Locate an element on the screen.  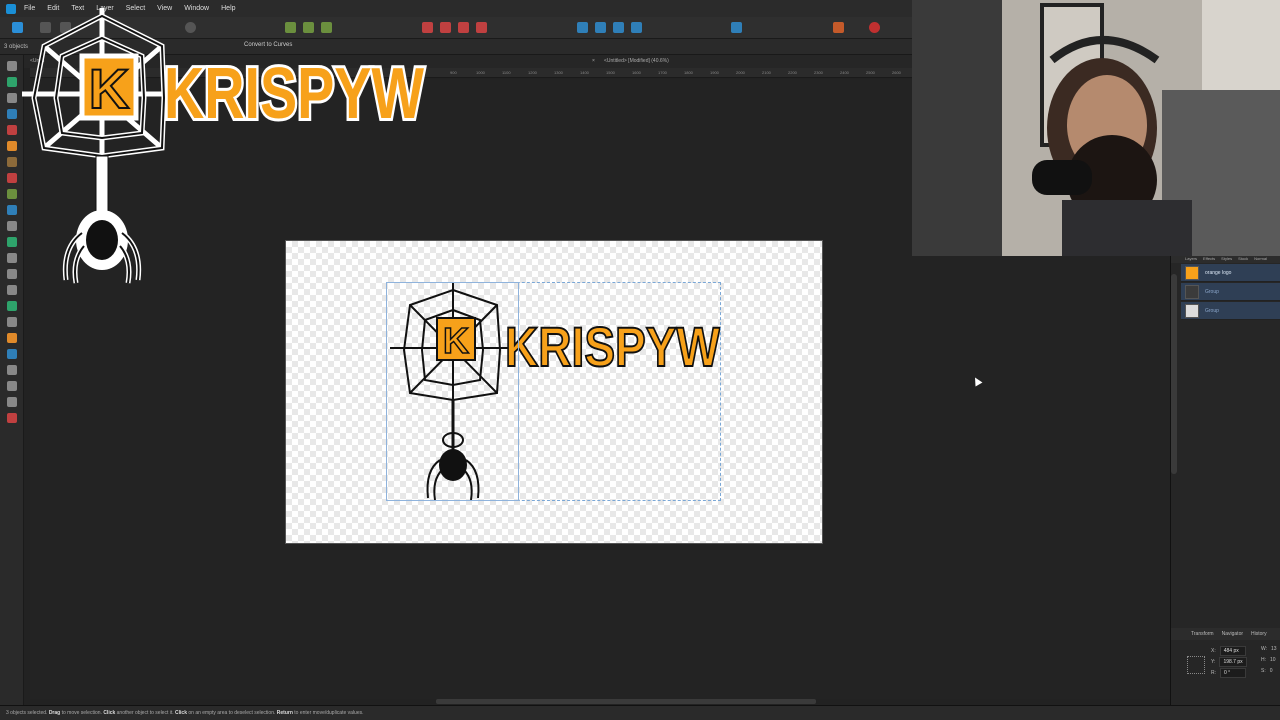
layer-label: orange logo is located at coordinates (1218, 272).